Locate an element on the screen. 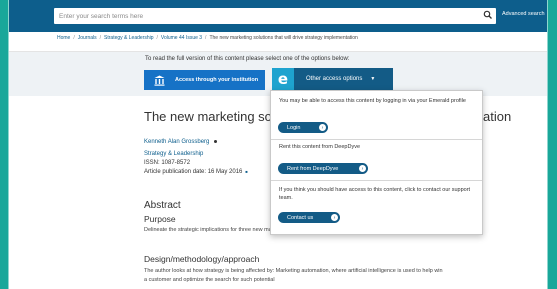 The height and width of the screenshot is (289, 557). other-access-label: Other access options is located at coordinates (334, 79).